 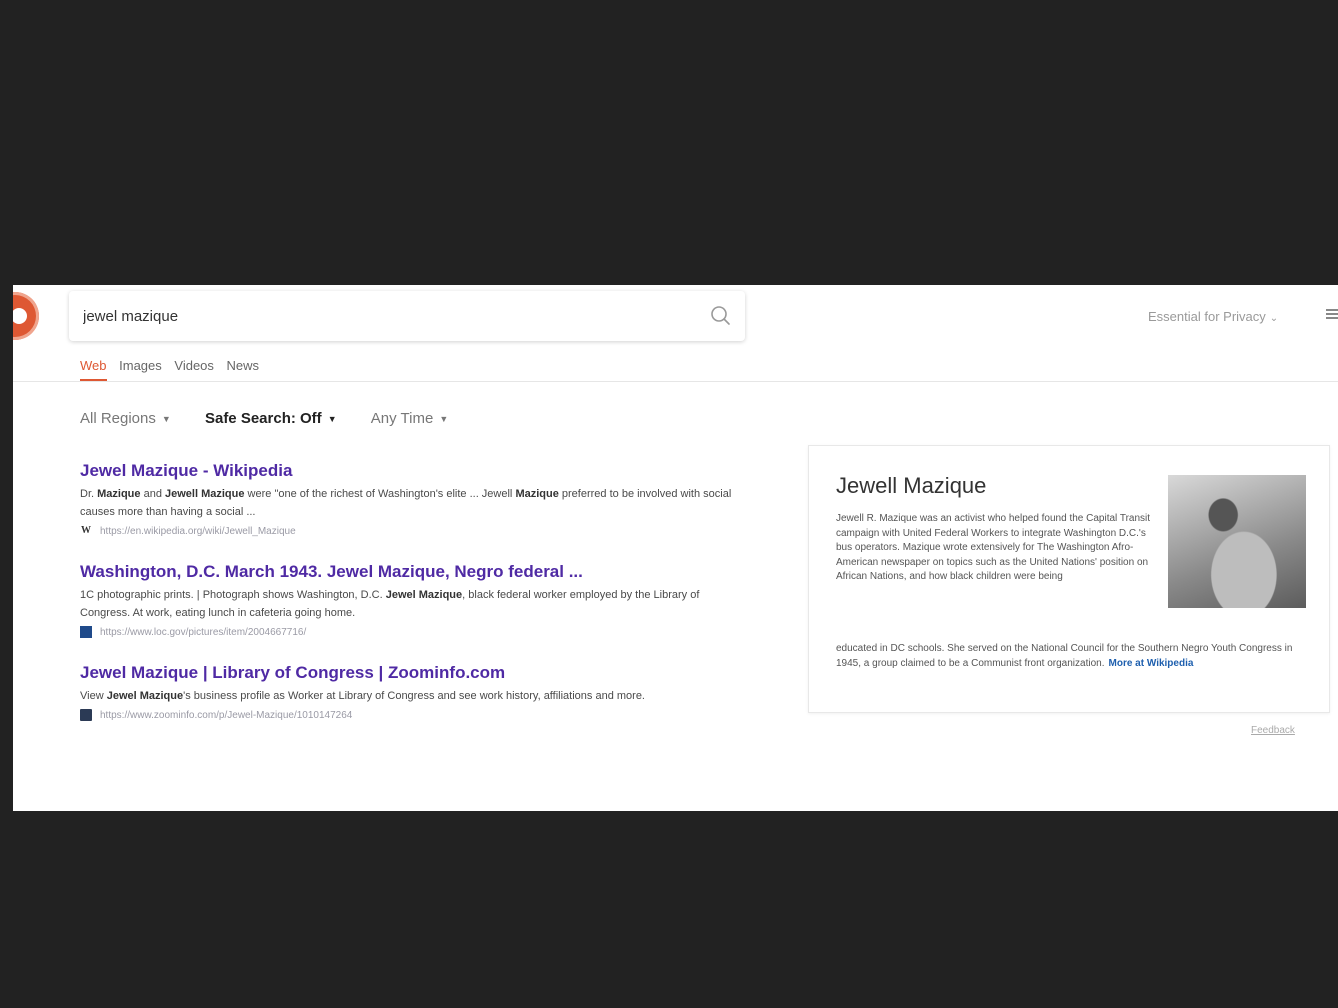 What do you see at coordinates (383, 316) in the screenshot?
I see `search-input` at bounding box center [383, 316].